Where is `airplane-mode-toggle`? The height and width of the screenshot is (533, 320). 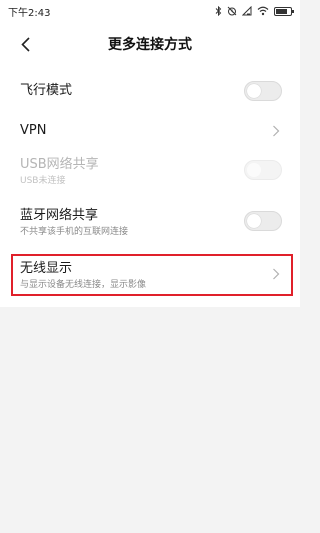 airplane-mode-toggle is located at coordinates (263, 91).